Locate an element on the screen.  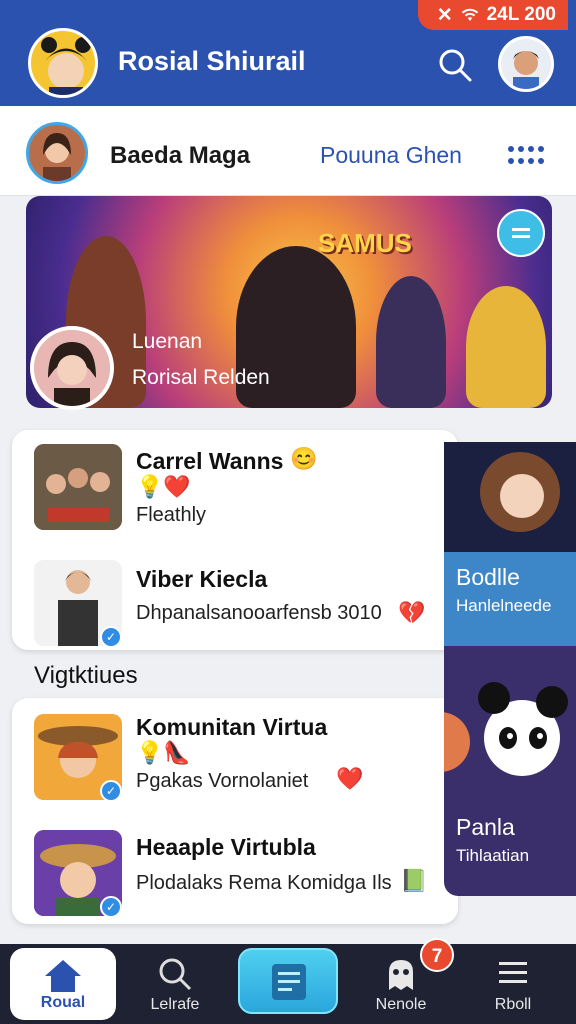
heart-icon: ❤️ is located at coordinates (349, 779).